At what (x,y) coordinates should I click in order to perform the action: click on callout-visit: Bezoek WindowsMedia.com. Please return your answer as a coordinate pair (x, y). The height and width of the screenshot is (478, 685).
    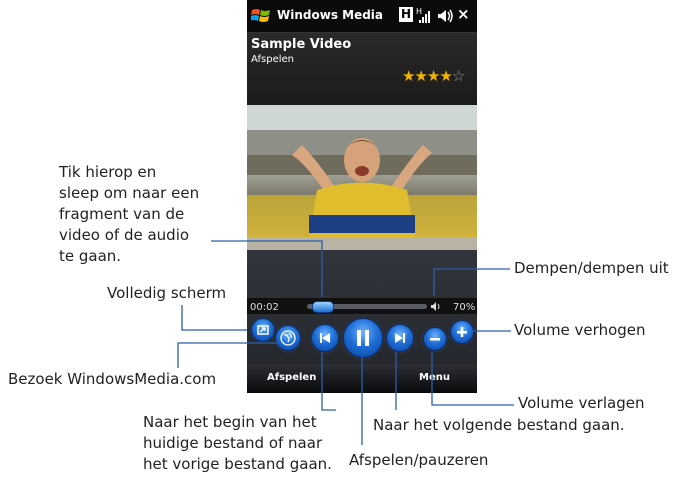
    Looking at the image, I should click on (112, 379).